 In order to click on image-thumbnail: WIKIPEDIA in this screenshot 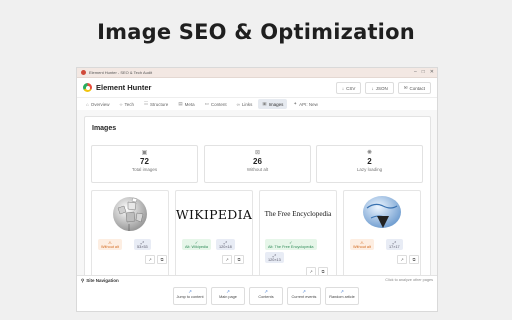, I will do `click(214, 214)`.